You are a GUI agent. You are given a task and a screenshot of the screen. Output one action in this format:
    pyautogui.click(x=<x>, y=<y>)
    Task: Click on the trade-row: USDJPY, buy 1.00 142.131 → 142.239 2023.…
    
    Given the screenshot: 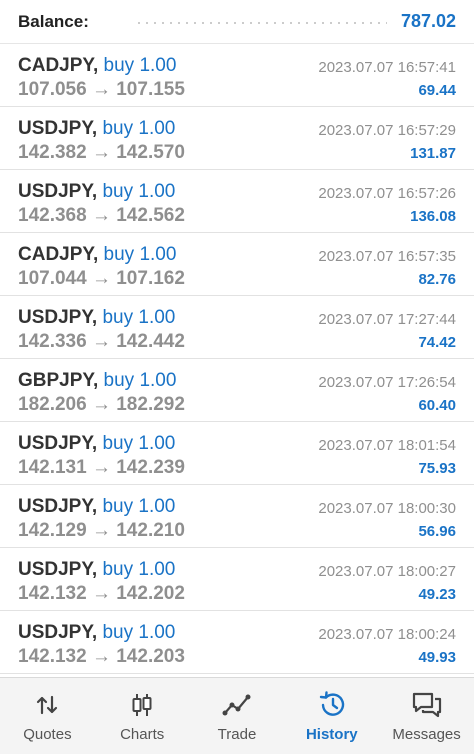 What is the action you would take?
    pyautogui.click(x=237, y=453)
    